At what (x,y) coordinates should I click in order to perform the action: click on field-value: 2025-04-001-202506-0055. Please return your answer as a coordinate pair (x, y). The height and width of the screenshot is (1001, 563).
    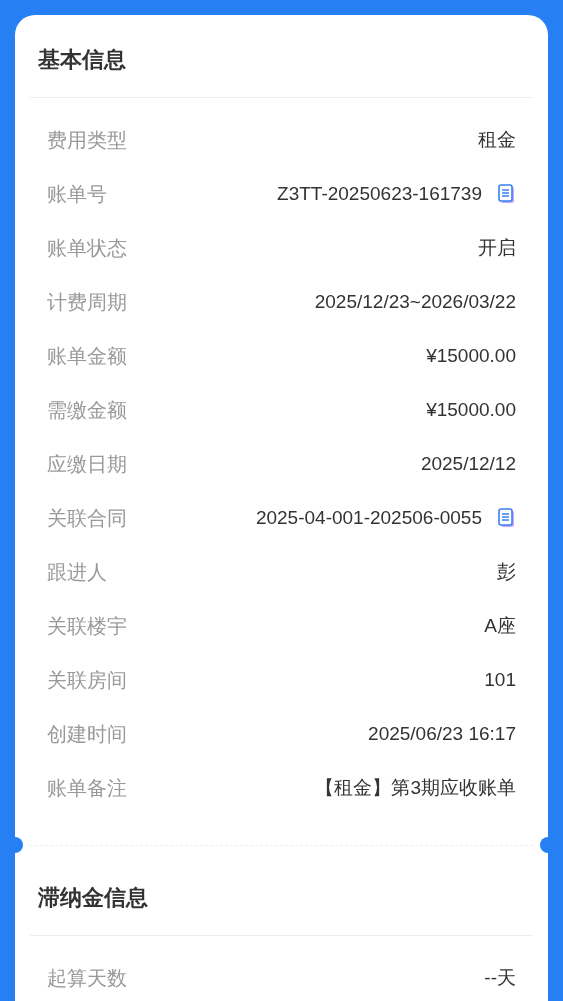
    Looking at the image, I should click on (368, 517).